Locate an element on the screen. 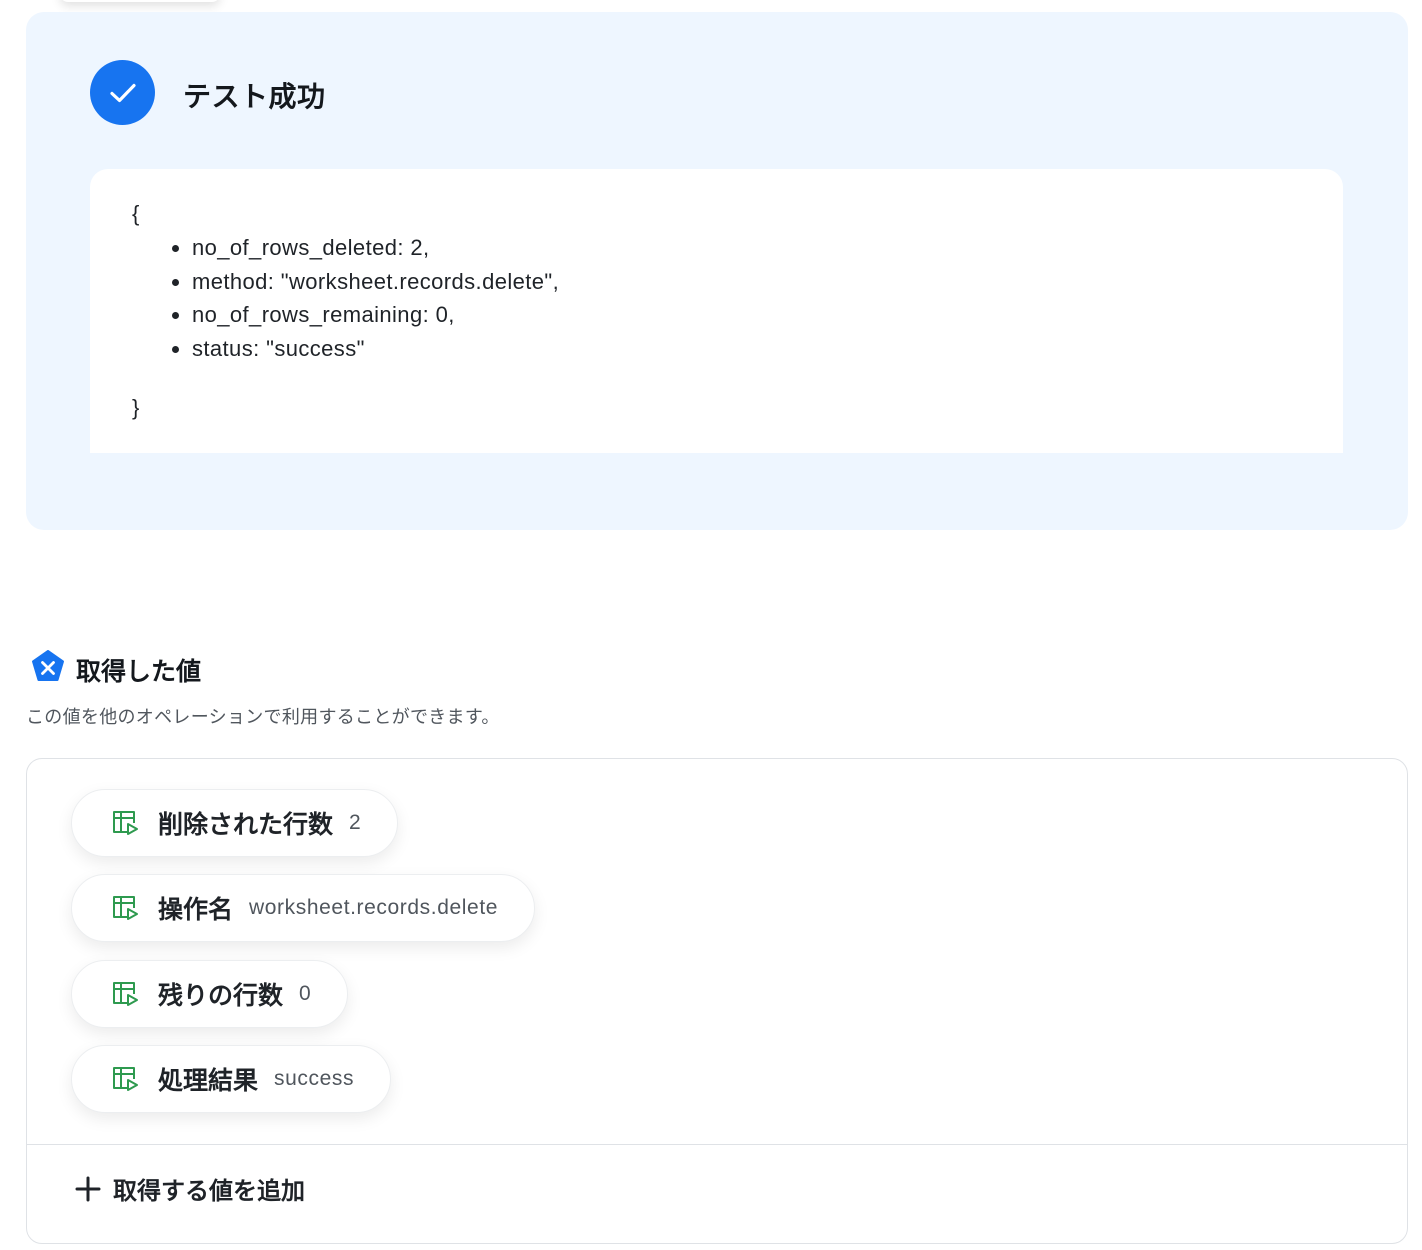 The height and width of the screenshot is (1250, 1422). value-pill-result: 処理結果 success is located at coordinates (231, 1079).